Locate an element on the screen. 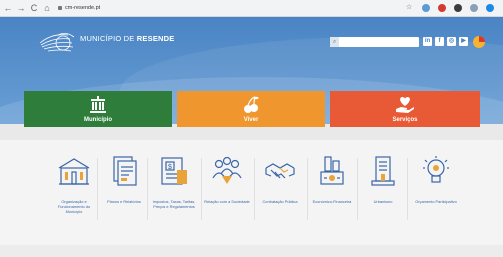 This screenshot has width=503, height=257. tile-viver: Viver is located at coordinates (251, 109).